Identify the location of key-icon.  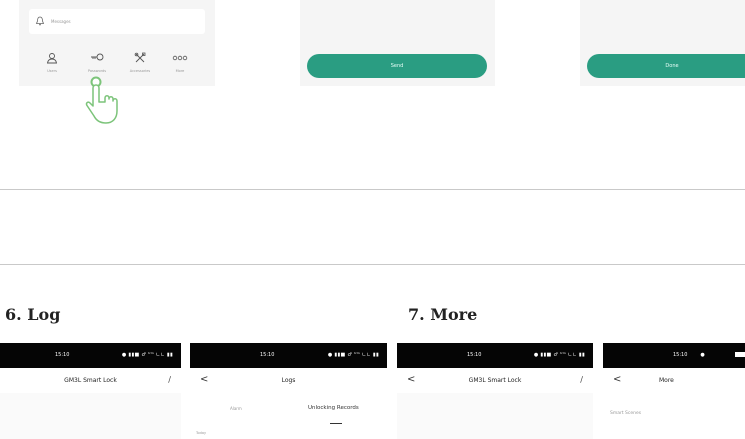
(97, 57).